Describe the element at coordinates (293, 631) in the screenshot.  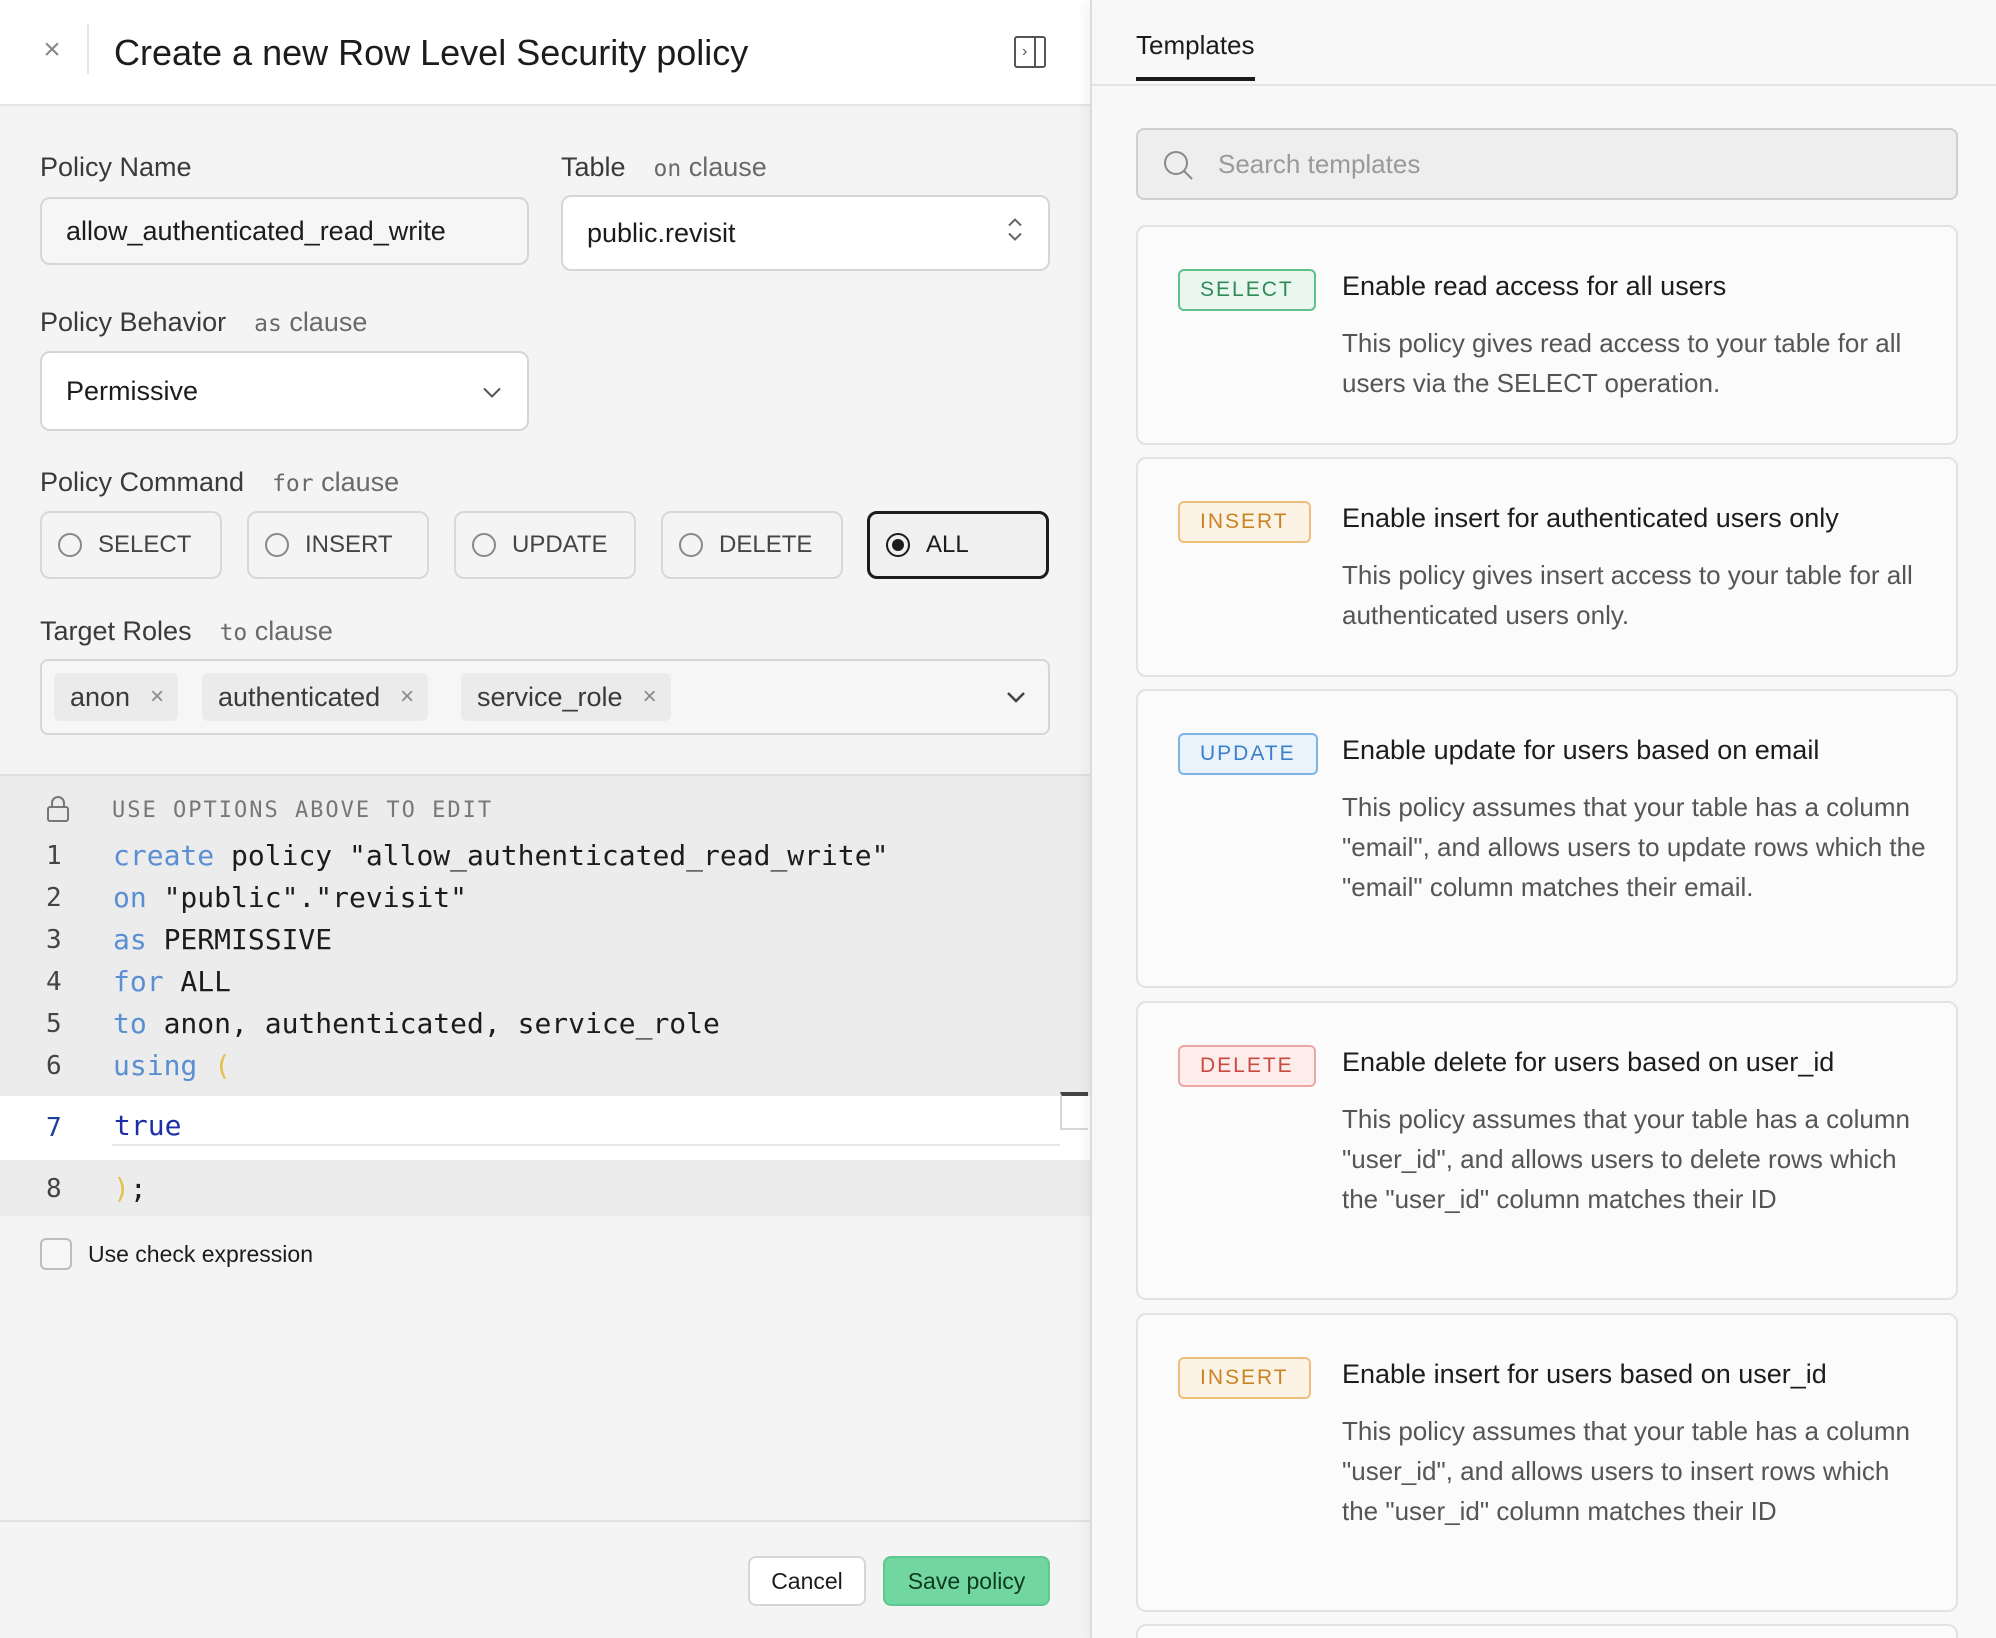
I see `roles-clause-word: clause` at that location.